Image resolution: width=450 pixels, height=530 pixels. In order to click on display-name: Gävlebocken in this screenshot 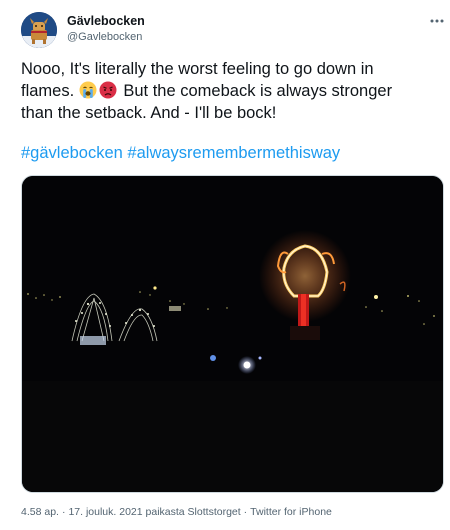, I will do `click(106, 21)`.